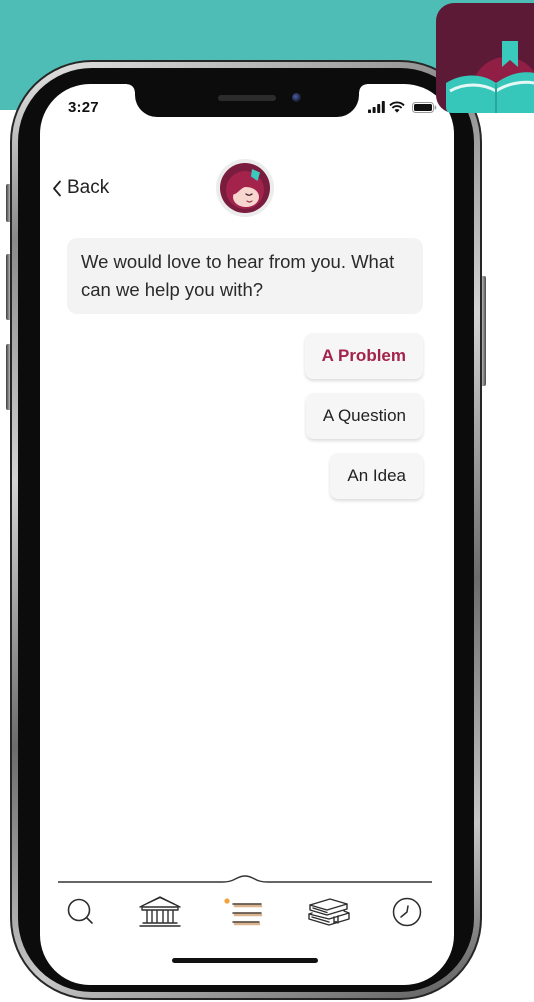 The height and width of the screenshot is (1002, 534). I want to click on library-icon, so click(160, 912).